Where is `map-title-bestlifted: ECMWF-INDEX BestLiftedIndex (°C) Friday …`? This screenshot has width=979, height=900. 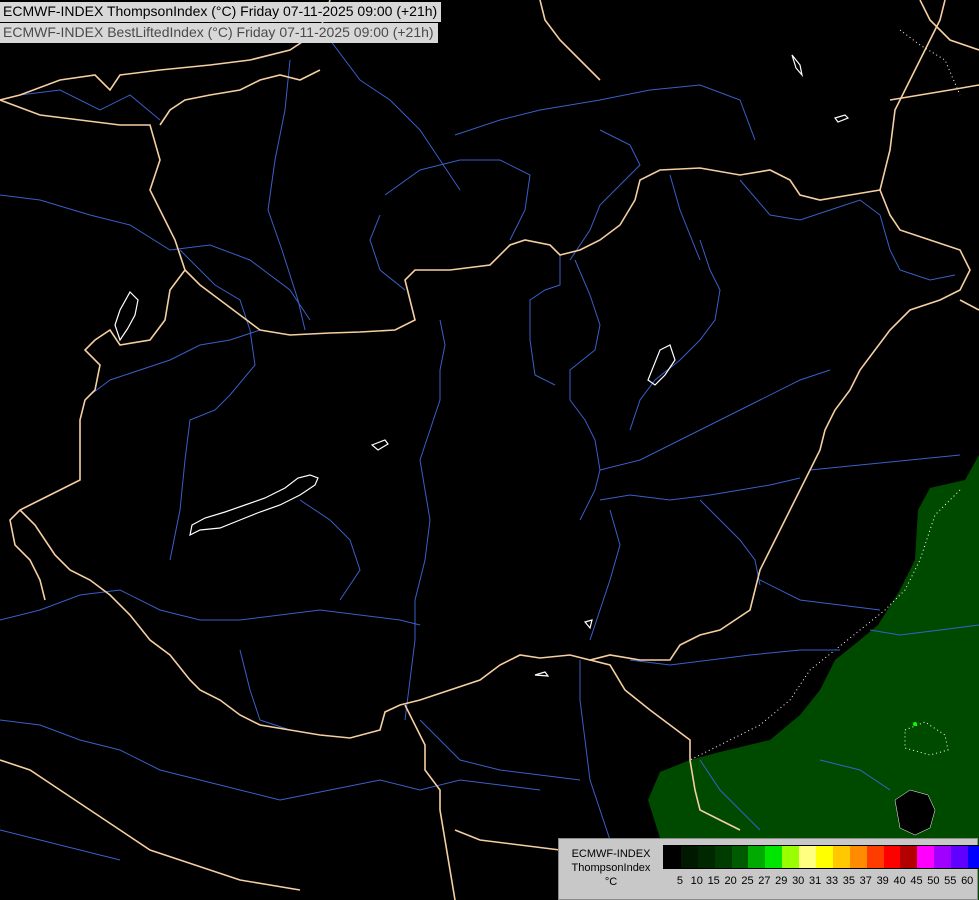 map-title-bestlifted: ECMWF-INDEX BestLiftedIndex (°C) Friday … is located at coordinates (219, 33).